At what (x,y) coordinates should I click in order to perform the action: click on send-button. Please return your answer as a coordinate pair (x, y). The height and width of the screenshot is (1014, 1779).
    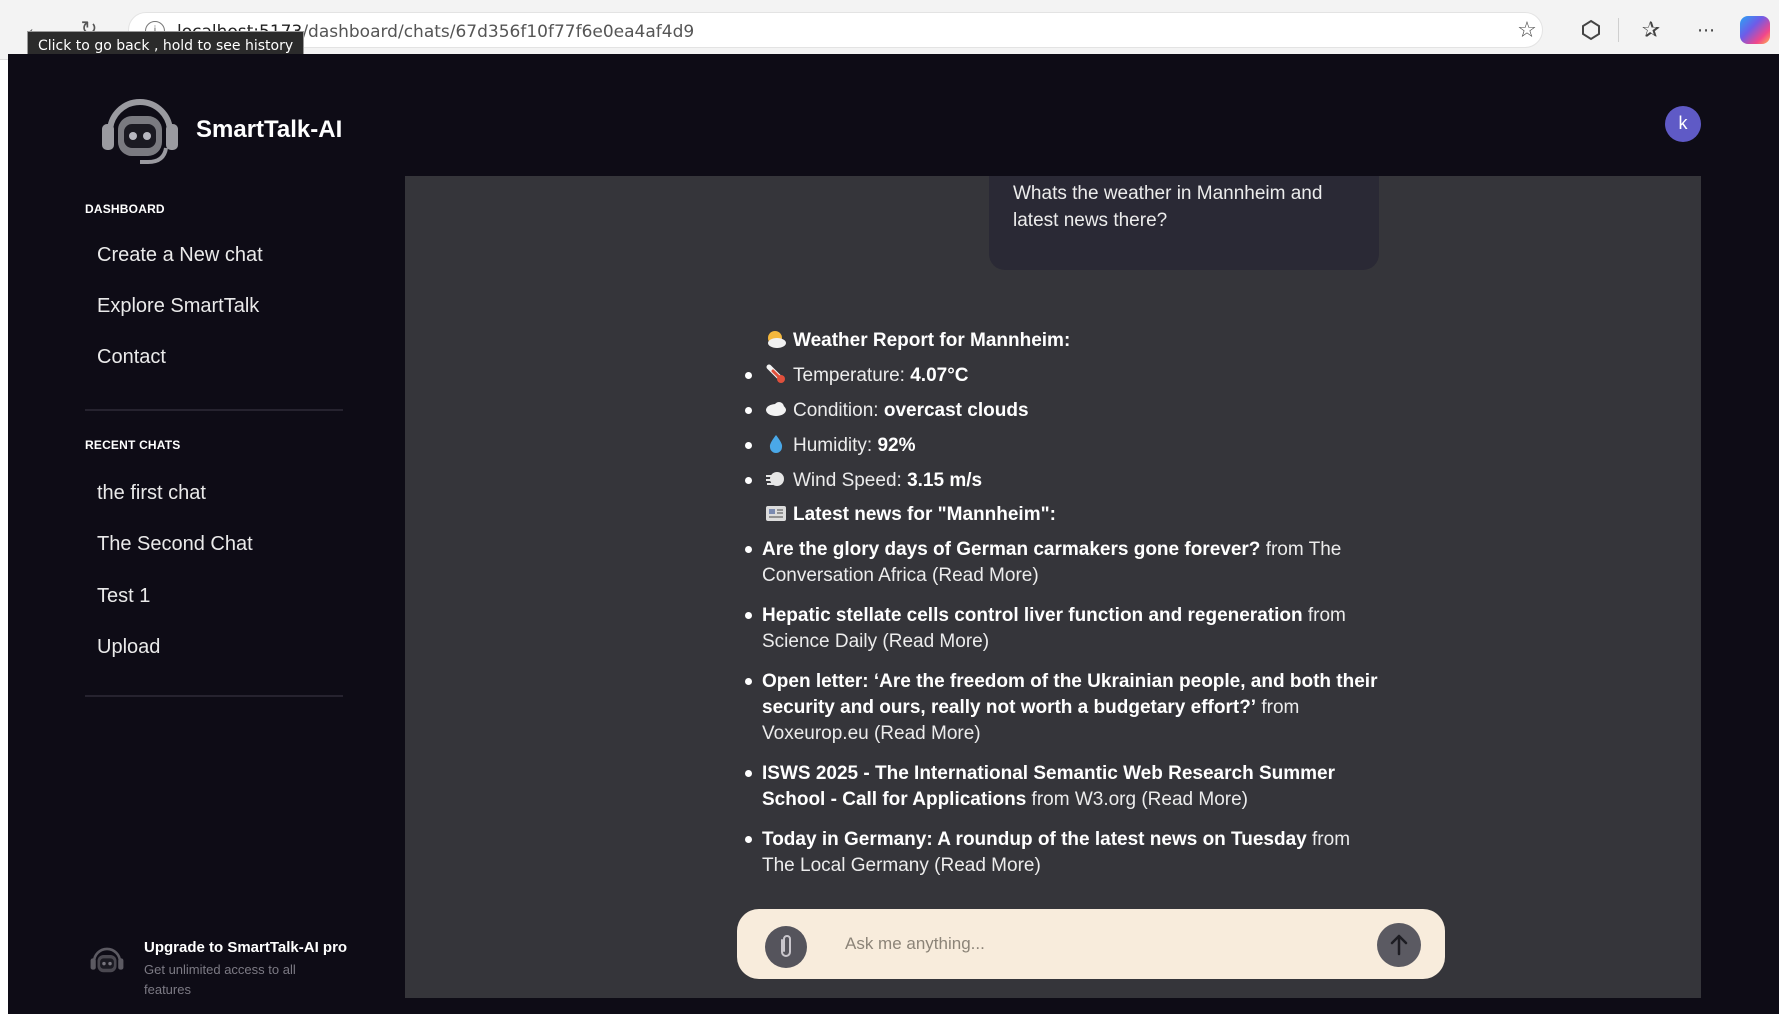
    Looking at the image, I should click on (1399, 945).